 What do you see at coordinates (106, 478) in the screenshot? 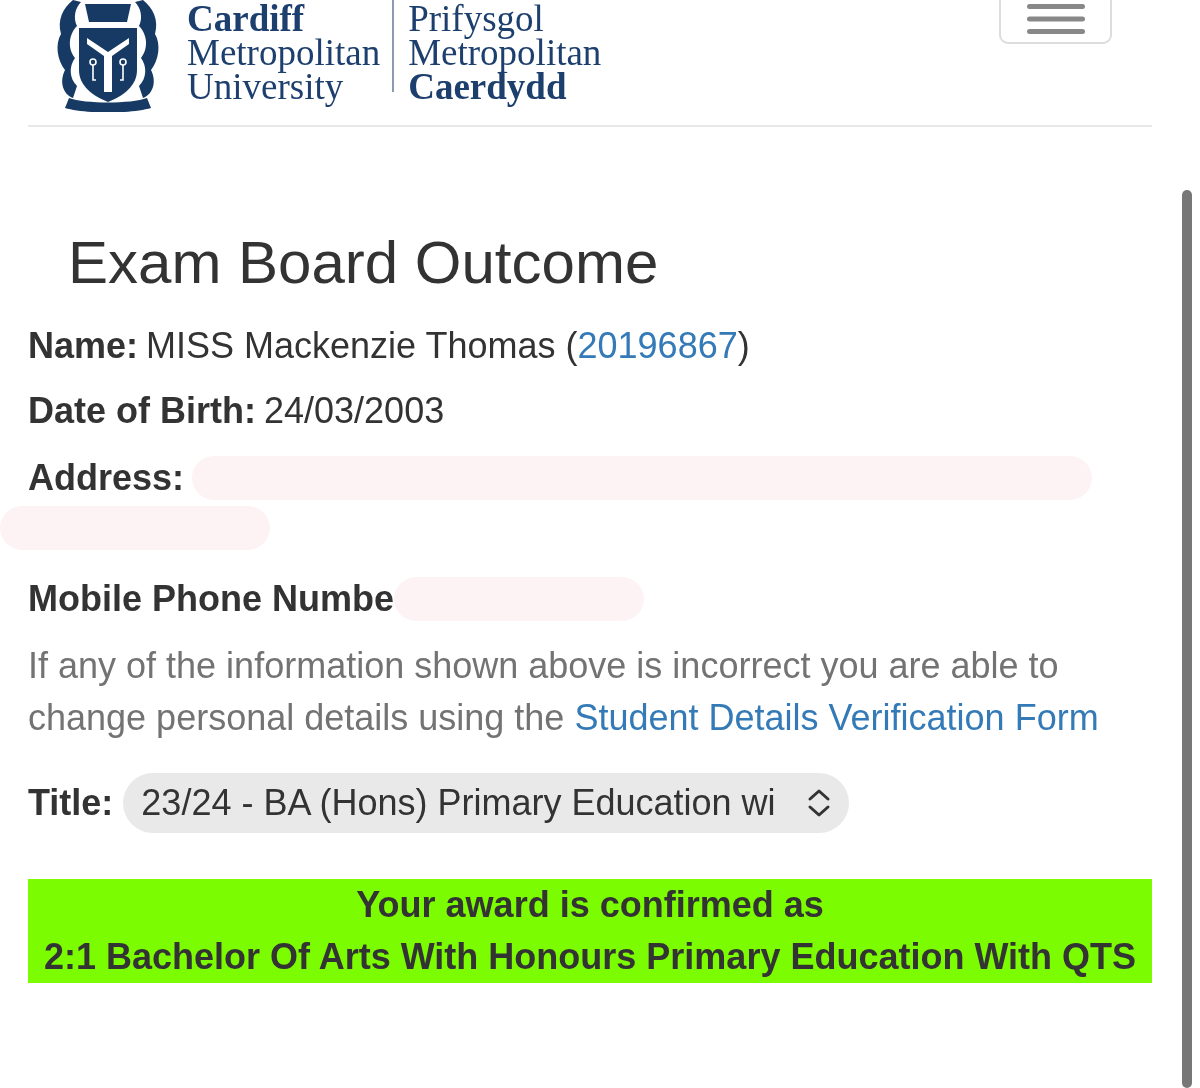
I see `field-label: Address:` at bounding box center [106, 478].